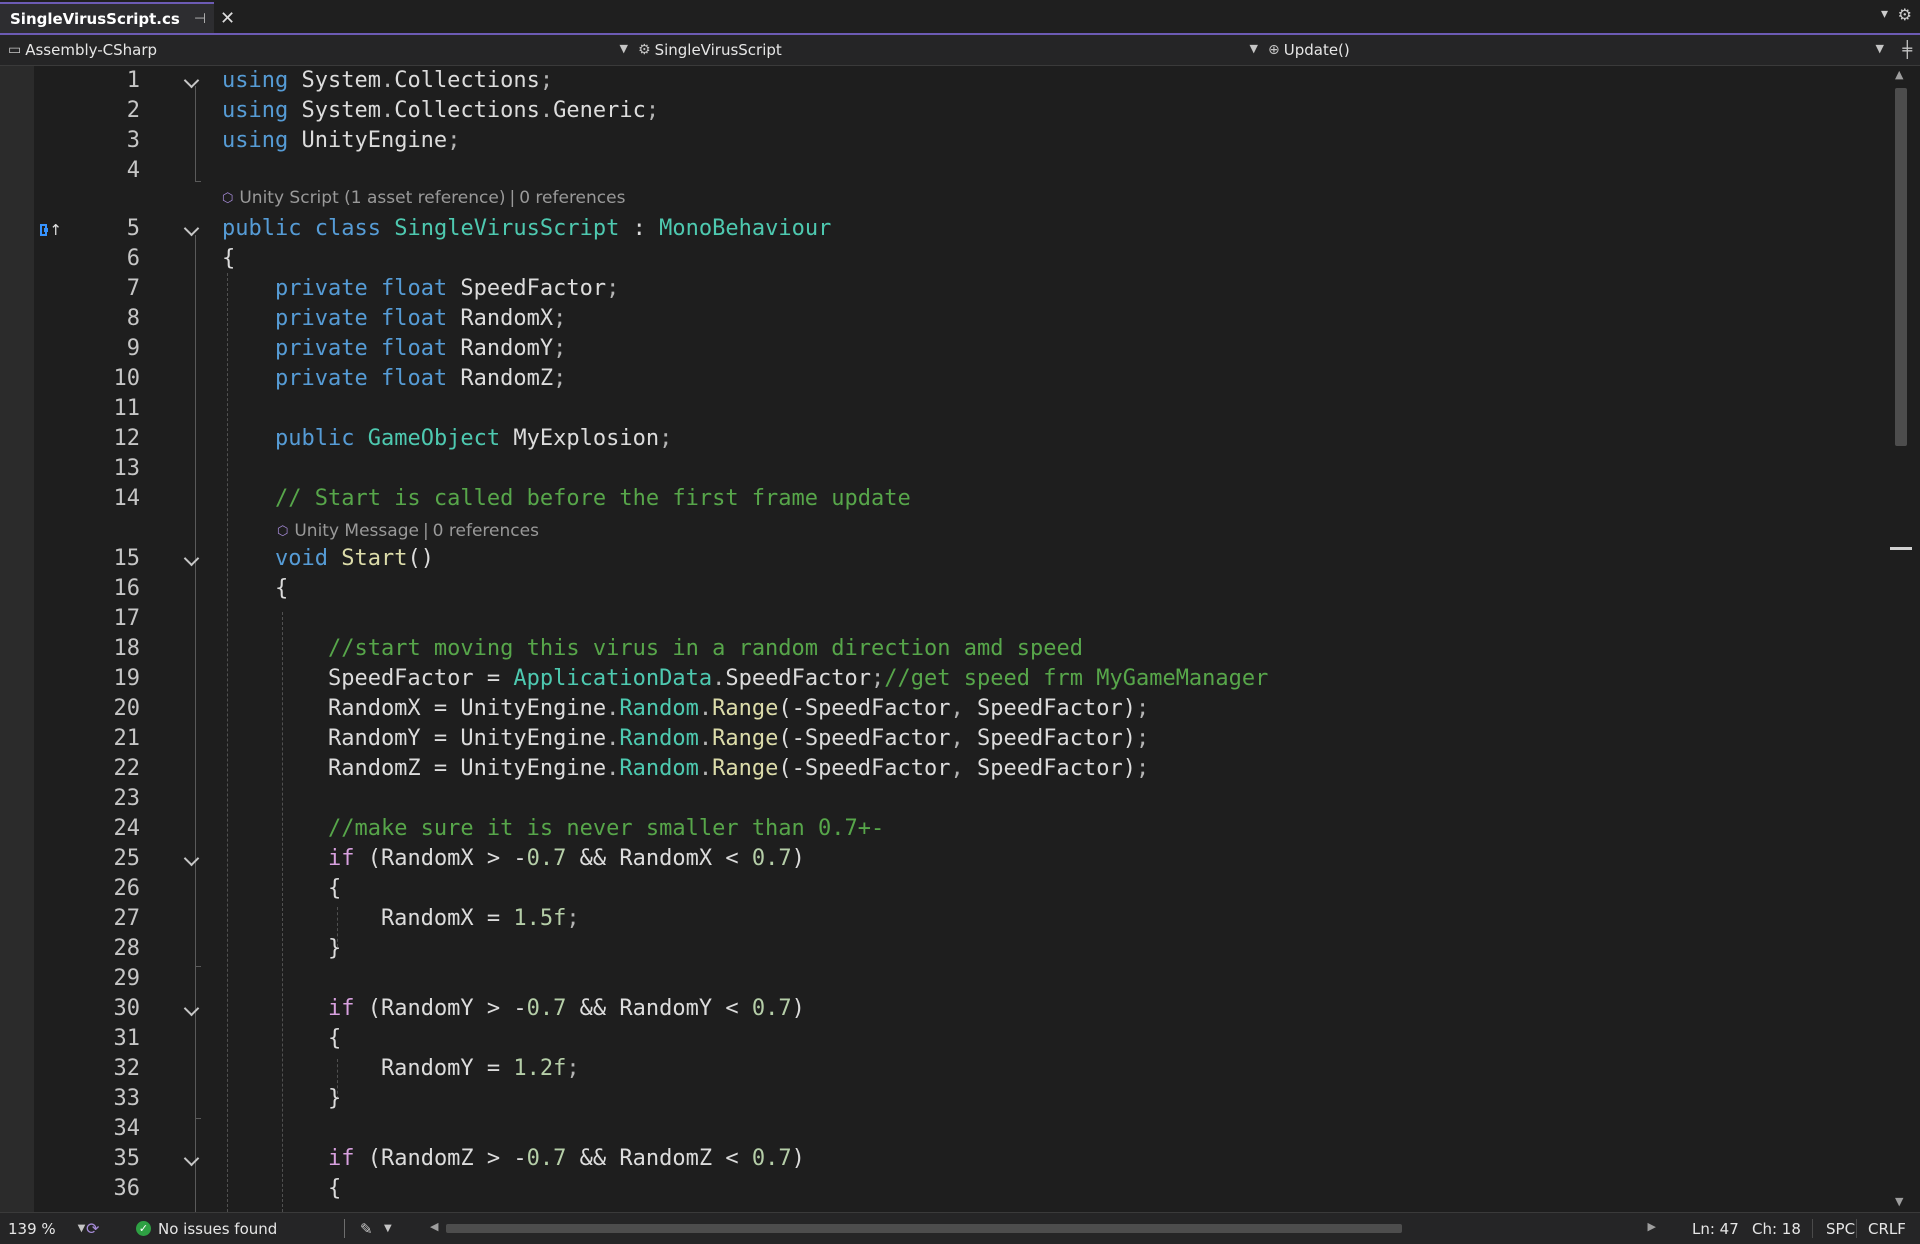  What do you see at coordinates (1576, 50) in the screenshot?
I see `member-dropdown: ⊕ Update() ▼` at bounding box center [1576, 50].